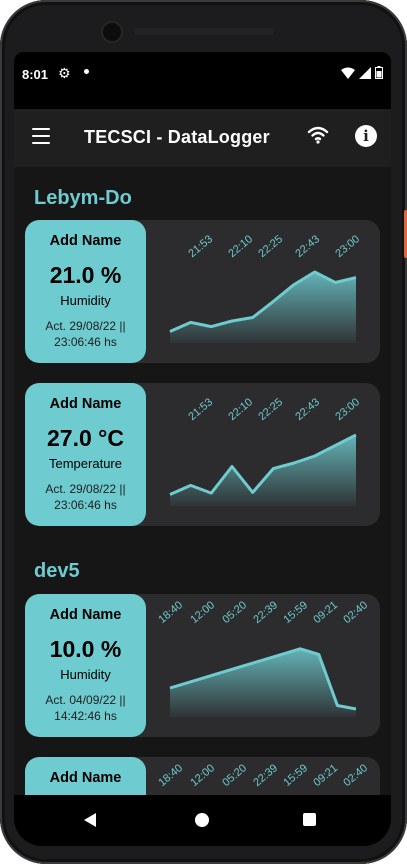 The image size is (407, 864). Describe the element at coordinates (85, 463) in the screenshot. I see `sensor-type: Temperature` at that location.